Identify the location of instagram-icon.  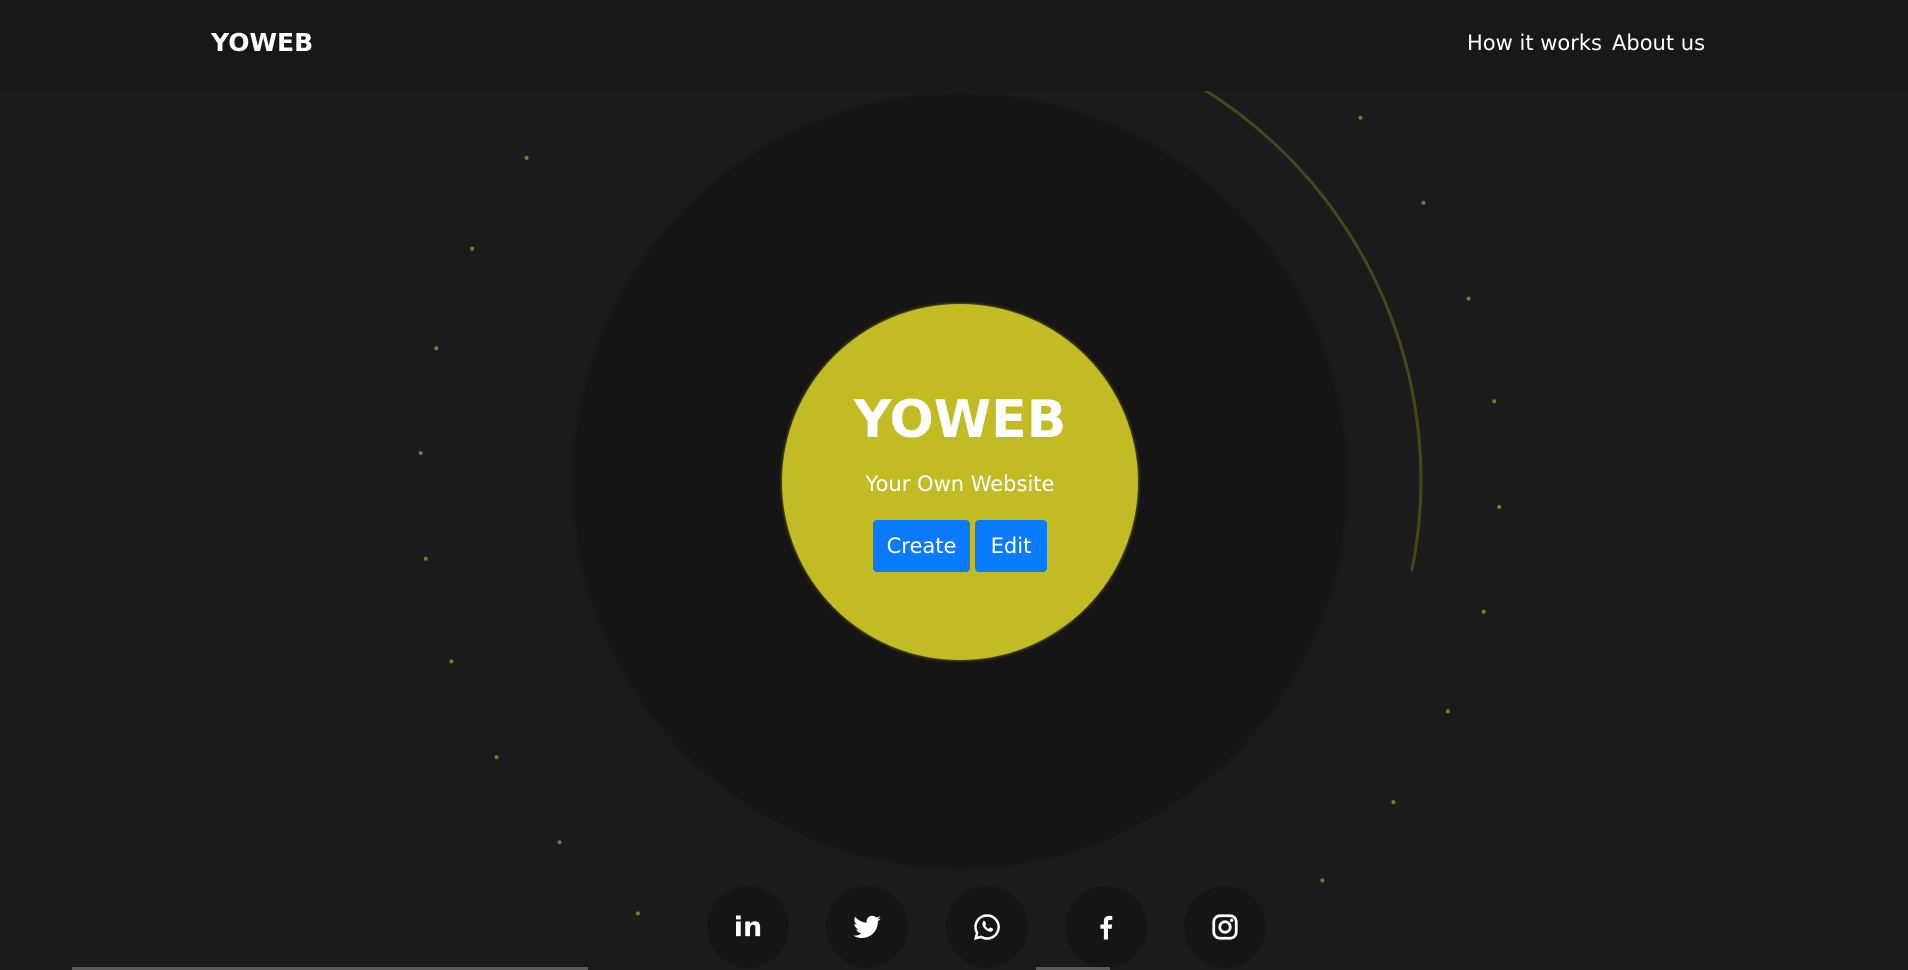
(1225, 927).